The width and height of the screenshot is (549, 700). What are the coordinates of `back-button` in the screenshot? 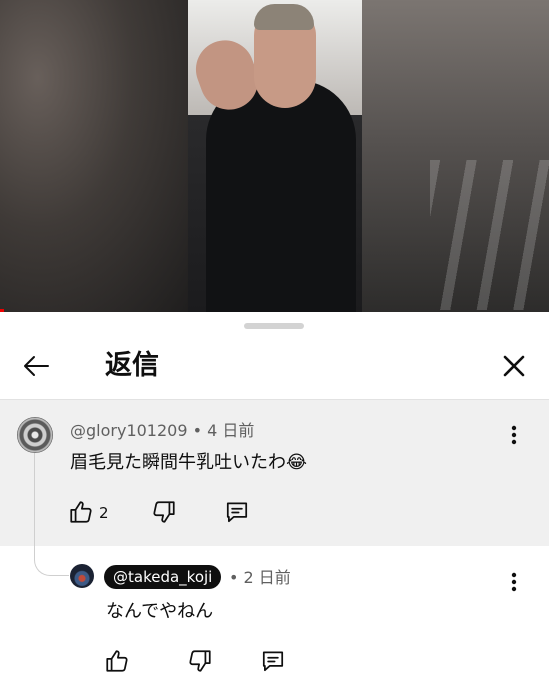 It's located at (36, 366).